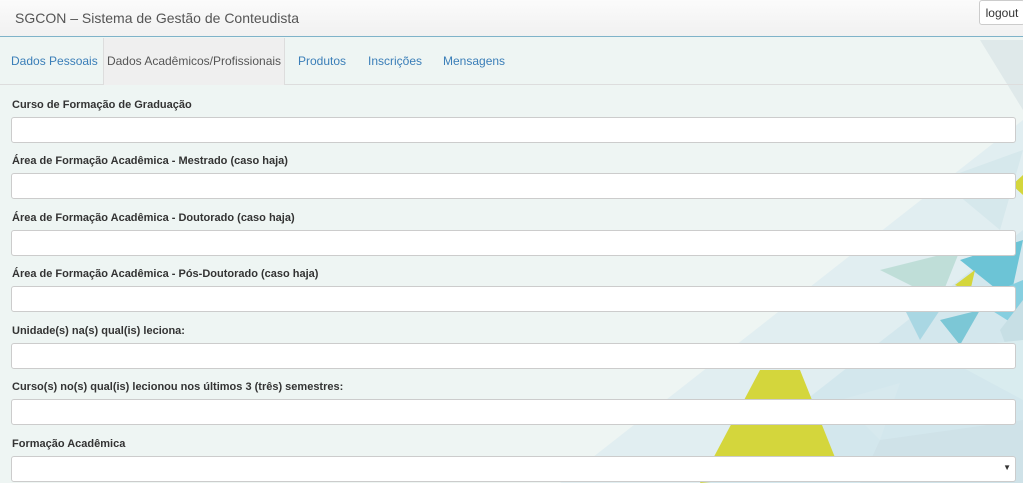  I want to click on graduation-course-label: Curso de Formação de Graduação, so click(102, 105).